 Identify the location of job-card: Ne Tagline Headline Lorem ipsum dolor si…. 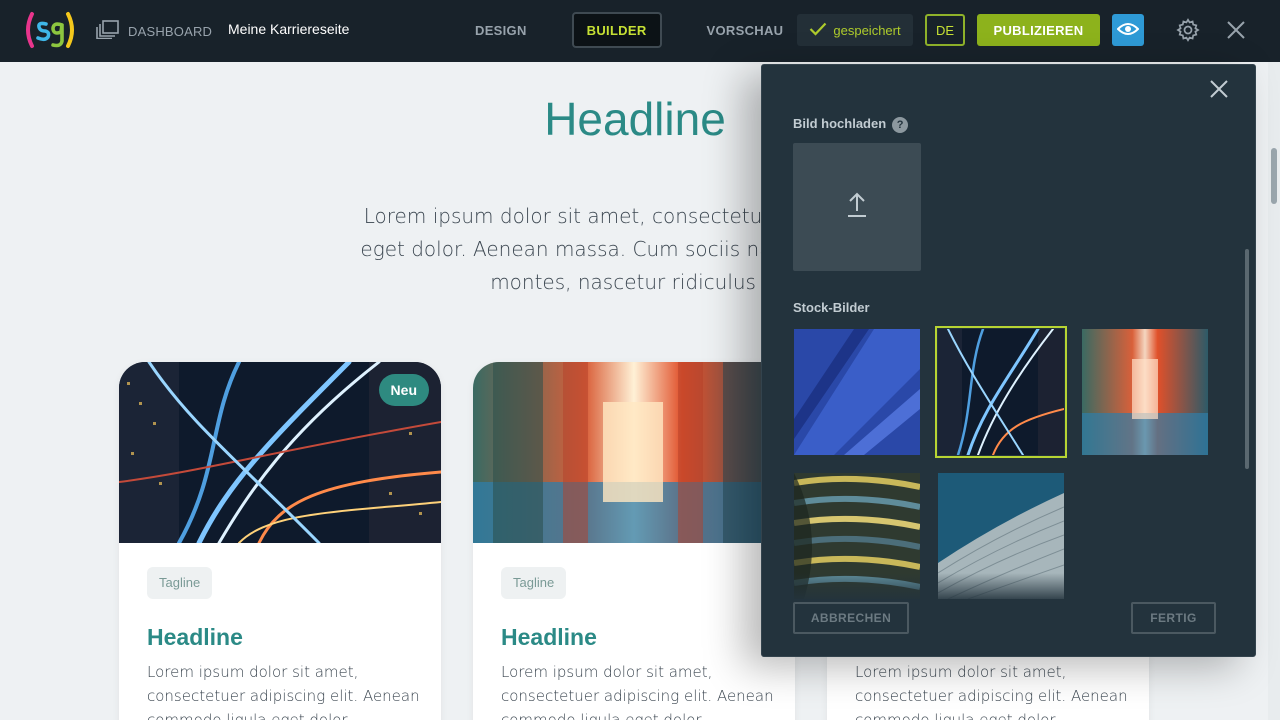
(634, 541).